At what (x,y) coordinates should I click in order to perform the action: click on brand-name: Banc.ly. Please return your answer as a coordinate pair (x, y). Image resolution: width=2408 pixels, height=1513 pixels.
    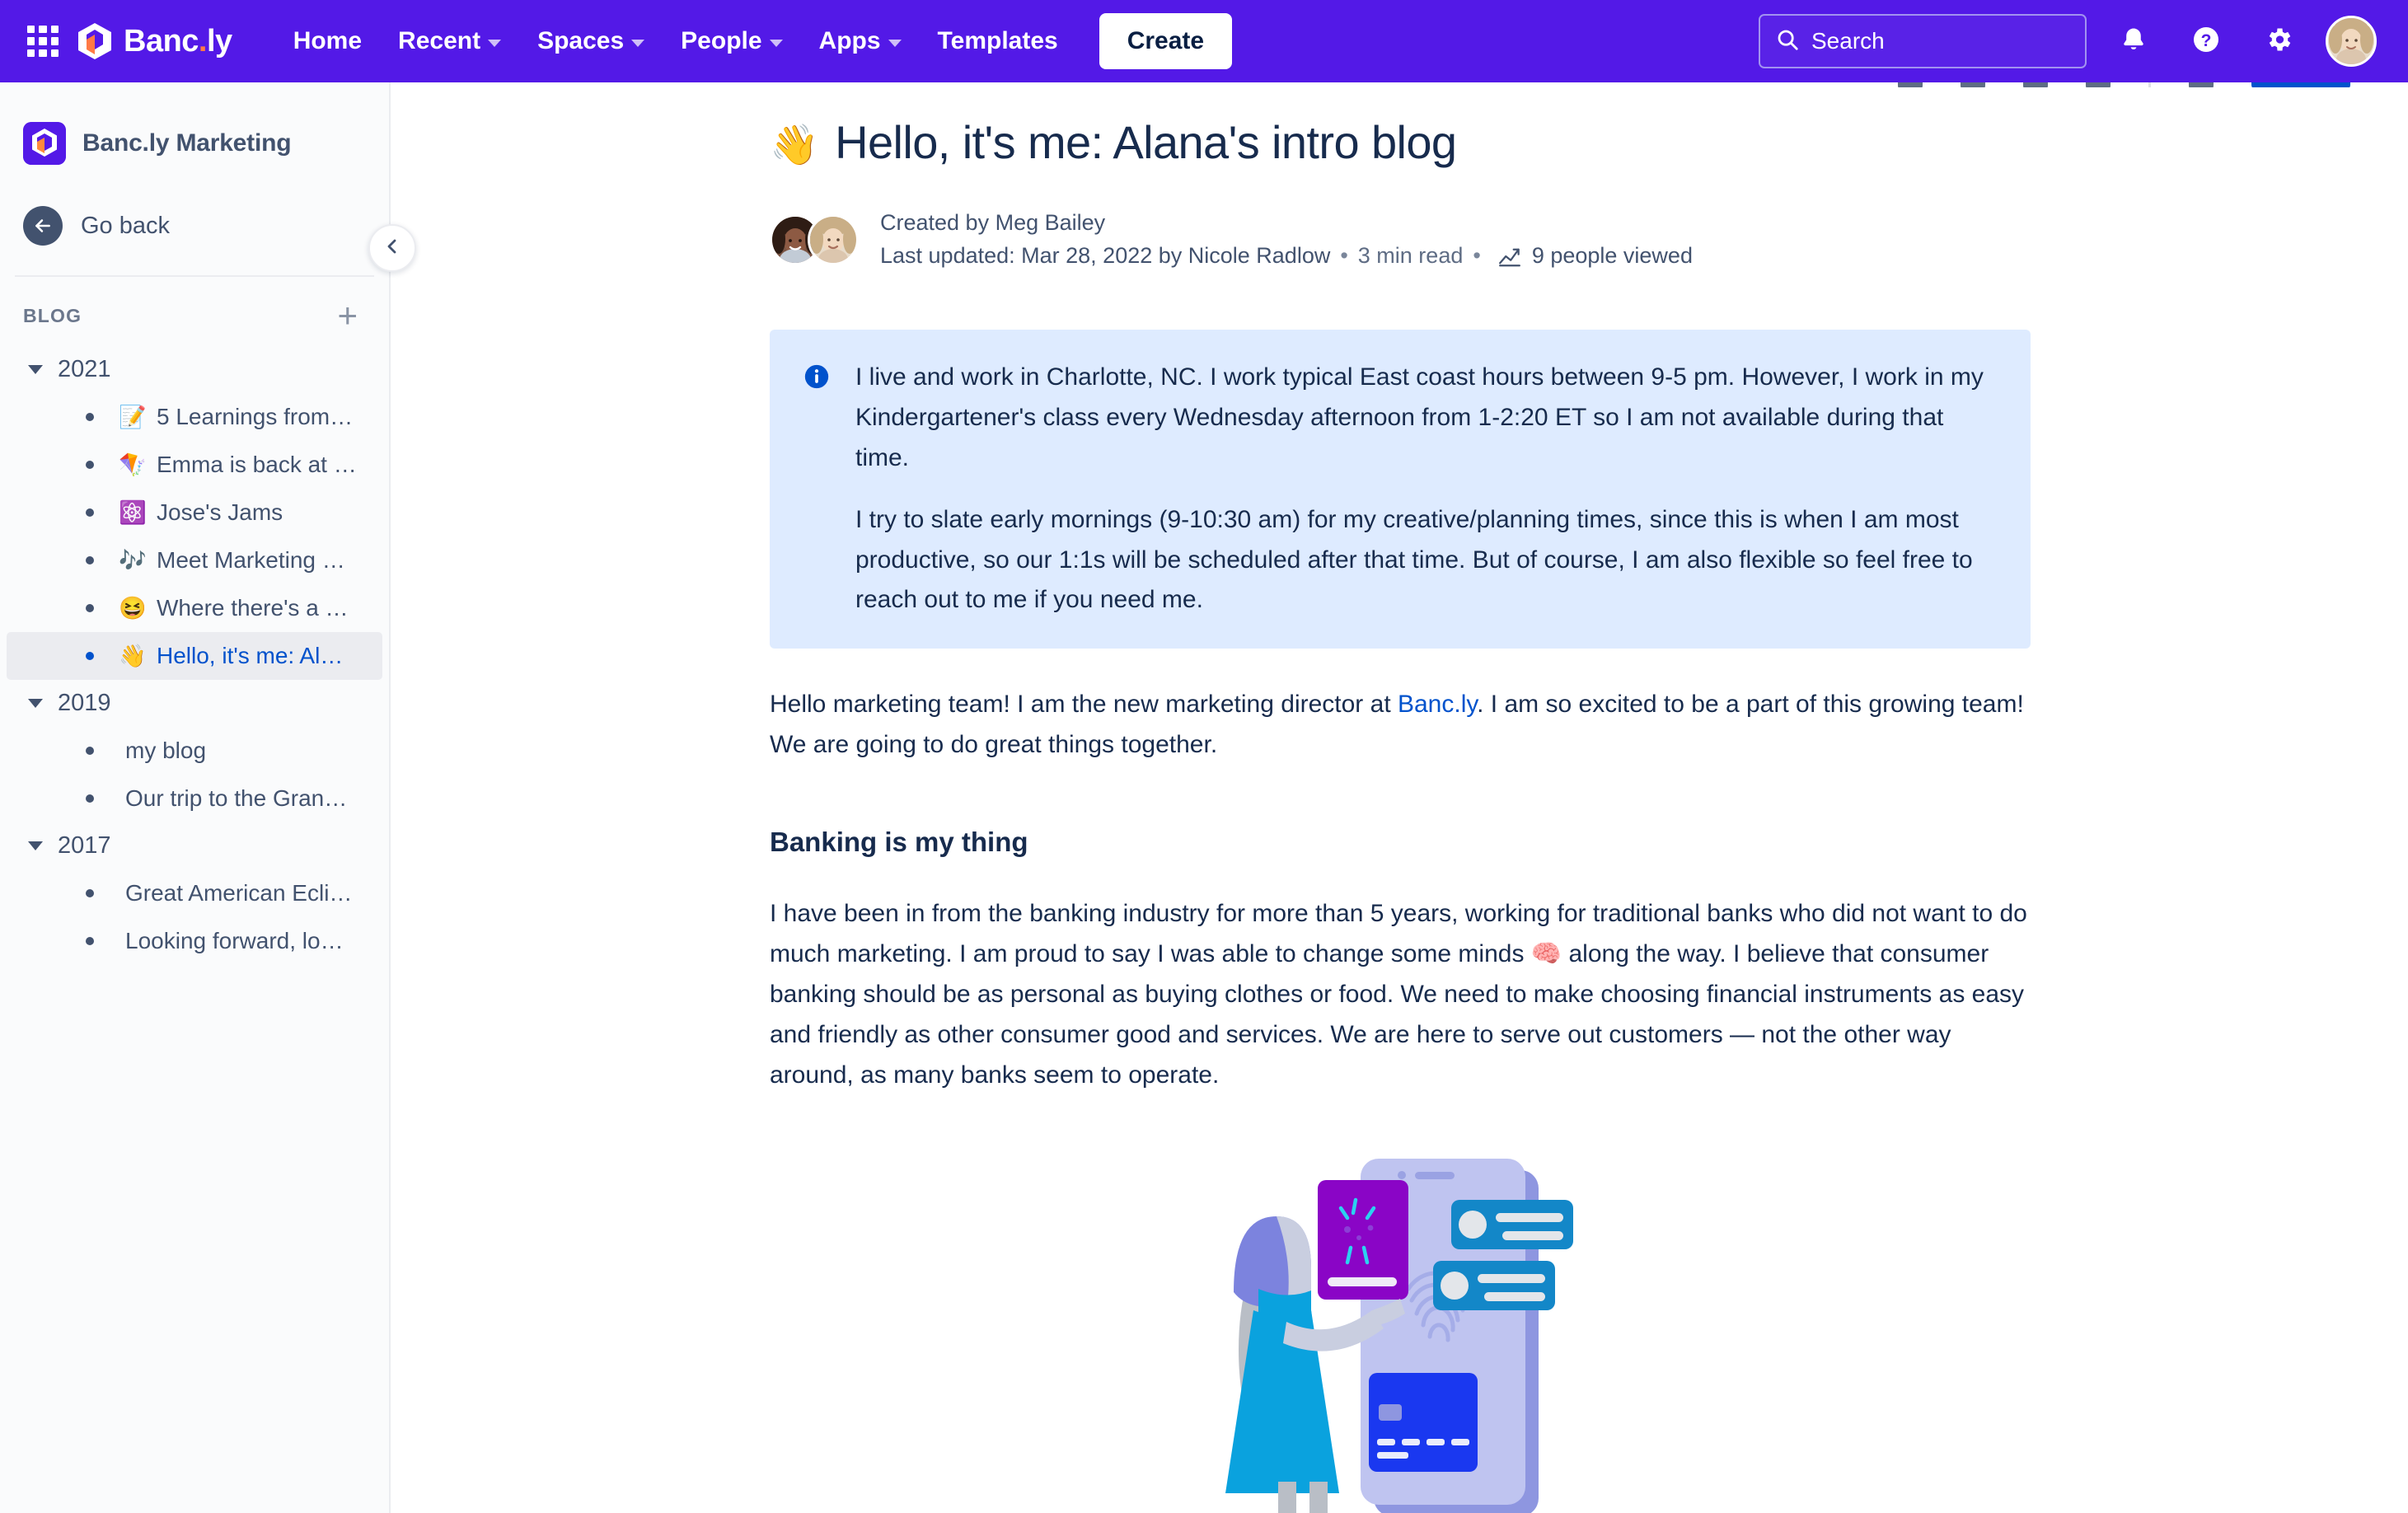
    Looking at the image, I should click on (178, 41).